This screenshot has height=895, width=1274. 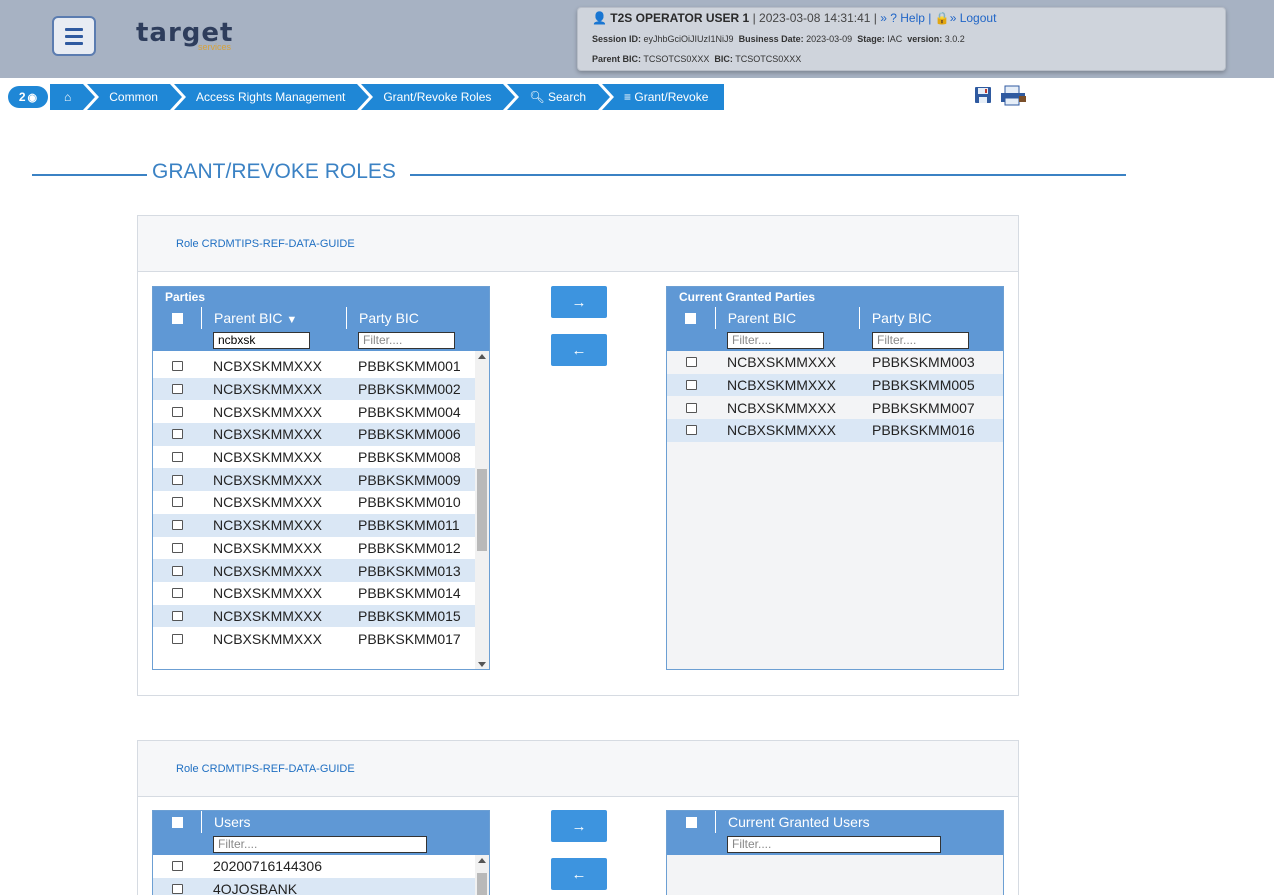 I want to click on hamburger-menu-button, so click(x=74, y=36).